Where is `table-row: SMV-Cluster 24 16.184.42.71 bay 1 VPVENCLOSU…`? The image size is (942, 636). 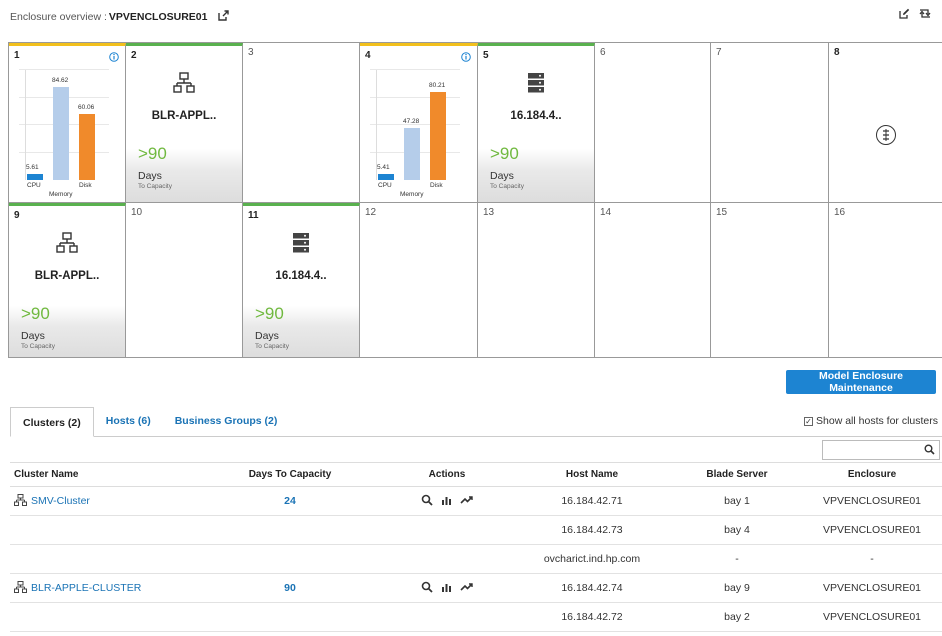 table-row: SMV-Cluster 24 16.184.42.71 bay 1 VPVENCLOSU… is located at coordinates (476, 501).